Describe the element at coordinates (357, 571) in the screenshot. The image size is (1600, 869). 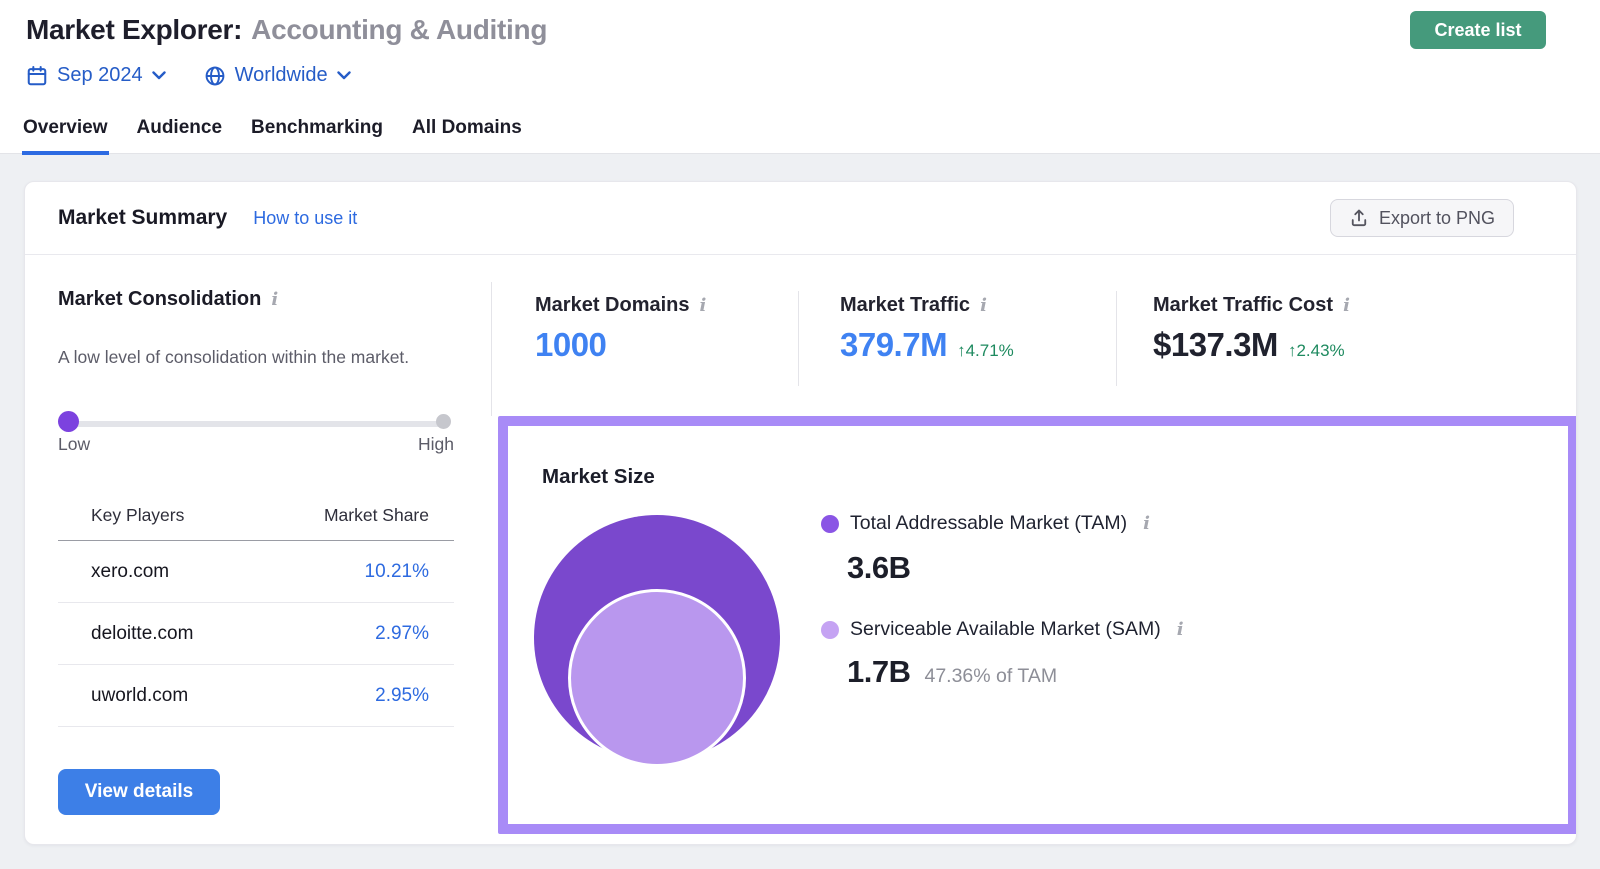
I see `player-share: 10.21%` at that location.